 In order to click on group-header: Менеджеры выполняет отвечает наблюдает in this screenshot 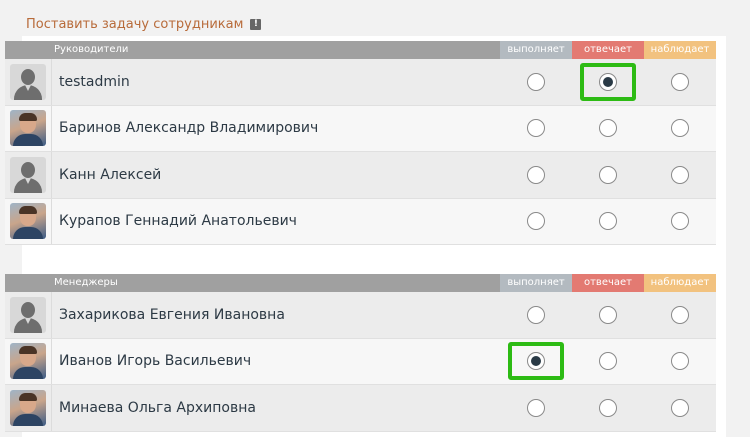, I will do `click(360, 283)`.